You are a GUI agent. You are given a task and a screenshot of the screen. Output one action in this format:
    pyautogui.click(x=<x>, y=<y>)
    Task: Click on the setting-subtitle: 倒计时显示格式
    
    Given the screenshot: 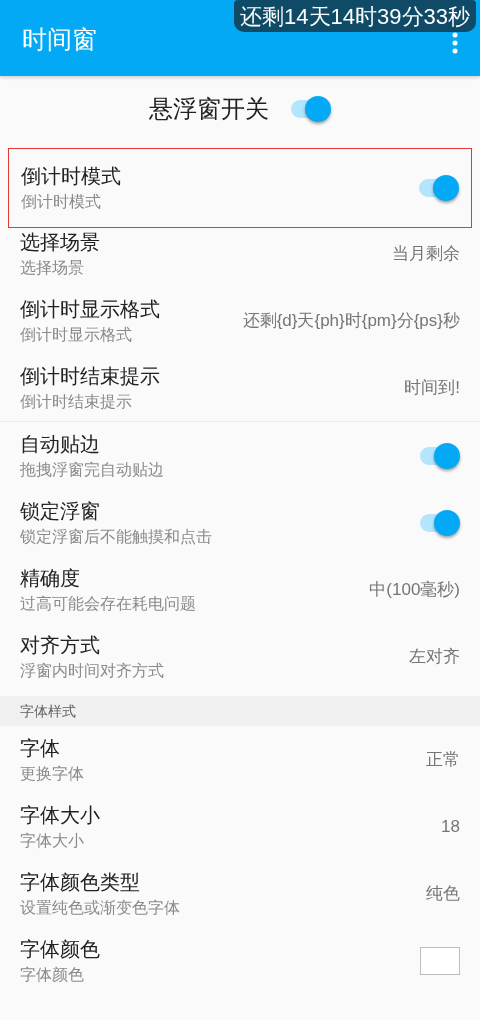 What is the action you would take?
    pyautogui.click(x=76, y=334)
    